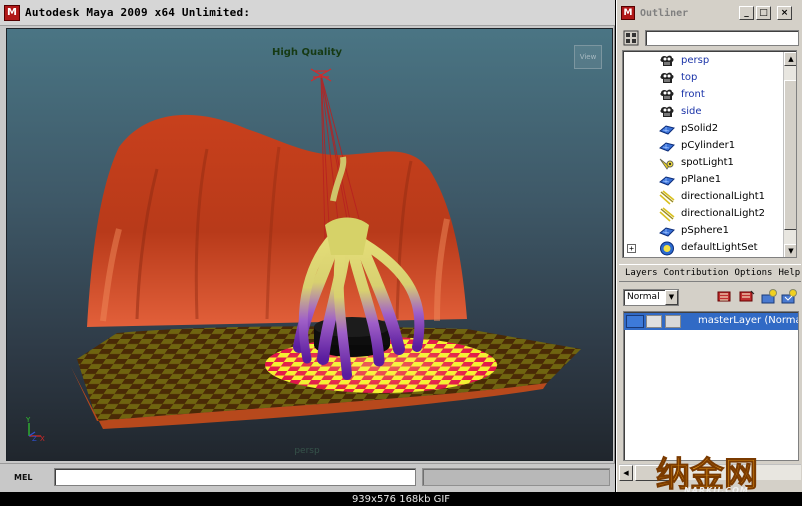 The width and height of the screenshot is (802, 506). What do you see at coordinates (664, 13) in the screenshot?
I see `outliner-window-title: Outliner` at bounding box center [664, 13].